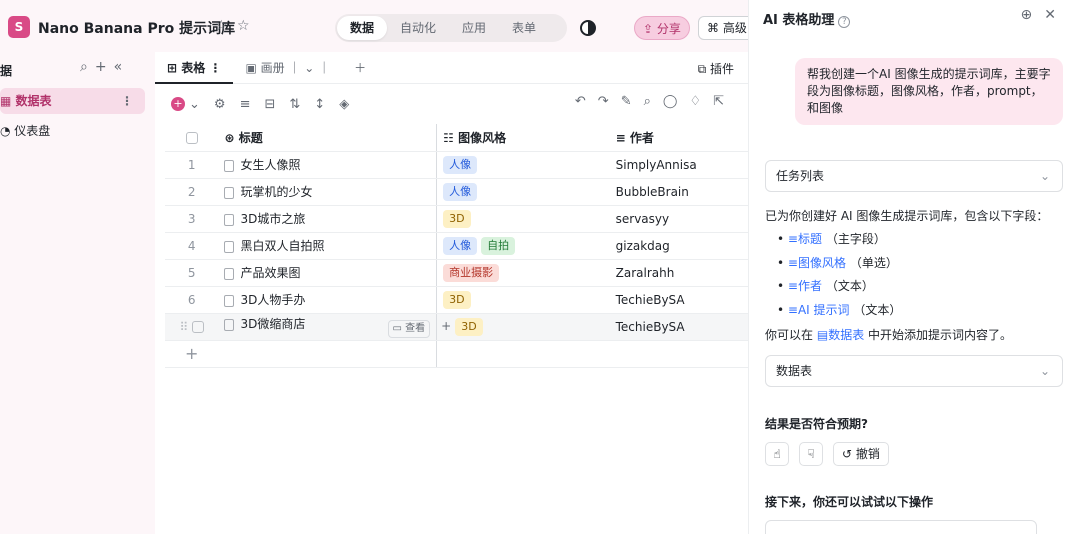 The image size is (1080, 534). Describe the element at coordinates (344, 104) in the screenshot. I see `fill-color-icon: ◈` at that location.